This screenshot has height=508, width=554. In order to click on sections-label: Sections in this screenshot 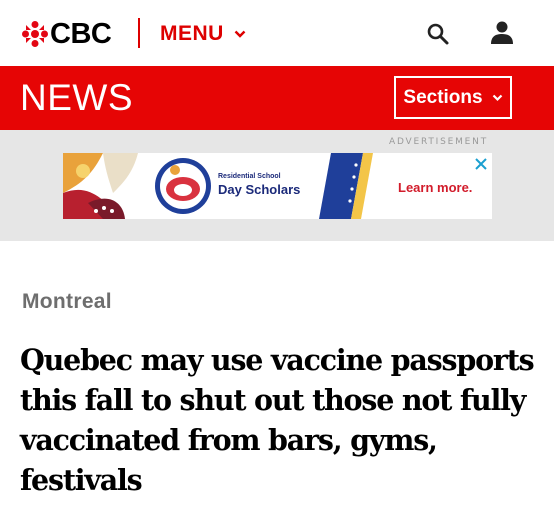, I will do `click(443, 97)`.